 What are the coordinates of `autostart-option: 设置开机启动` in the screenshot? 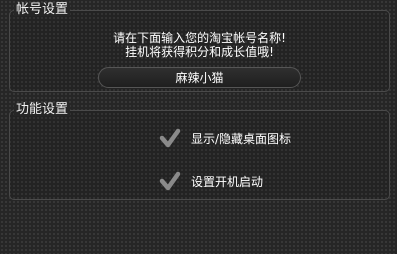 It's located at (211, 181).